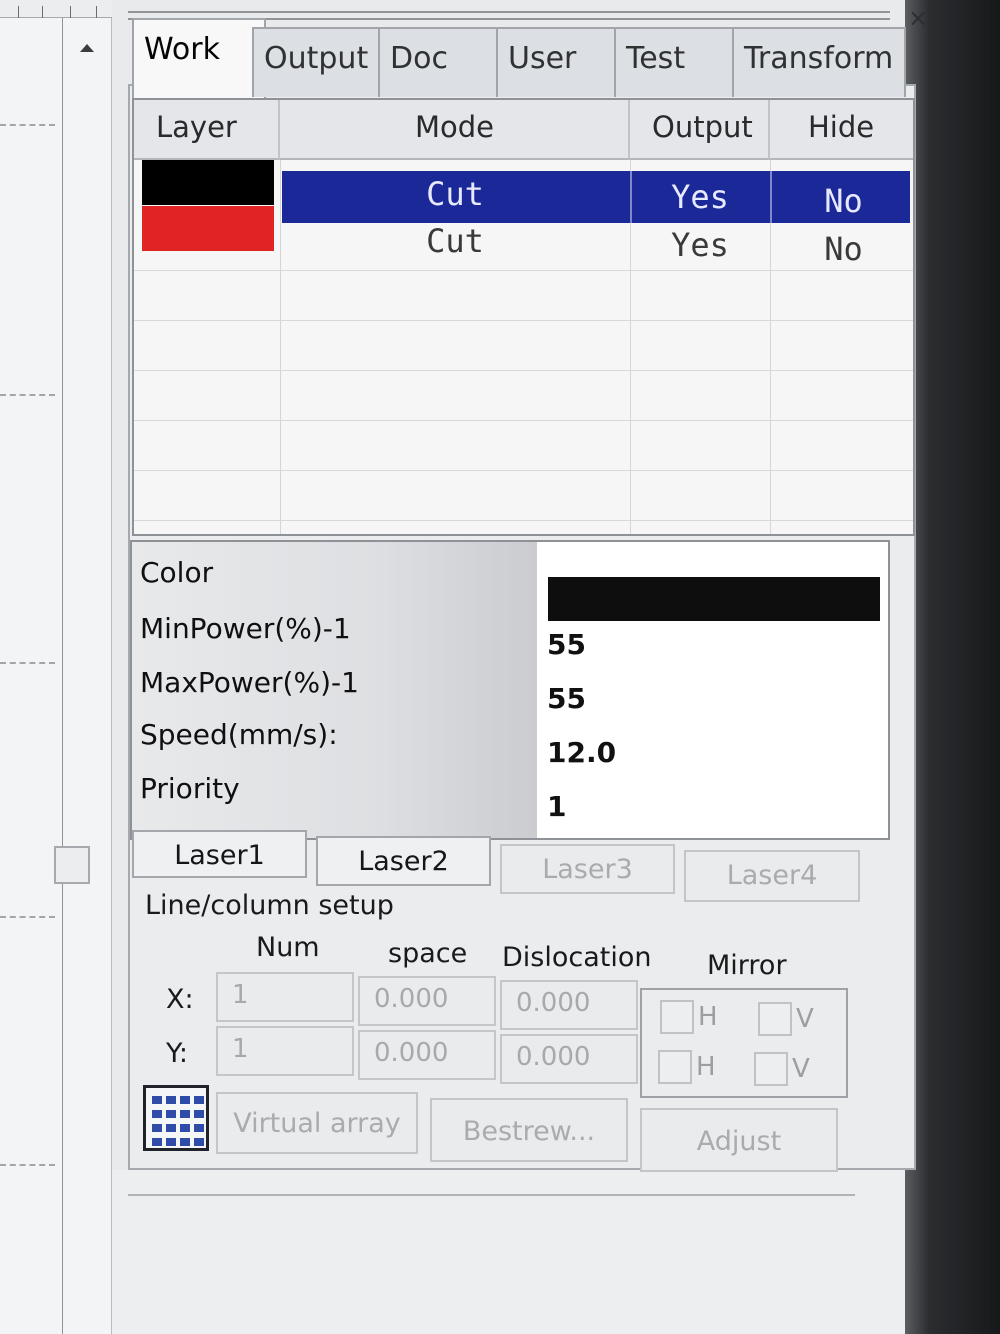 Image resolution: width=1000 pixels, height=1334 pixels. Describe the element at coordinates (801, 1069) in the screenshot. I see `mirror-y-v-label: V` at that location.